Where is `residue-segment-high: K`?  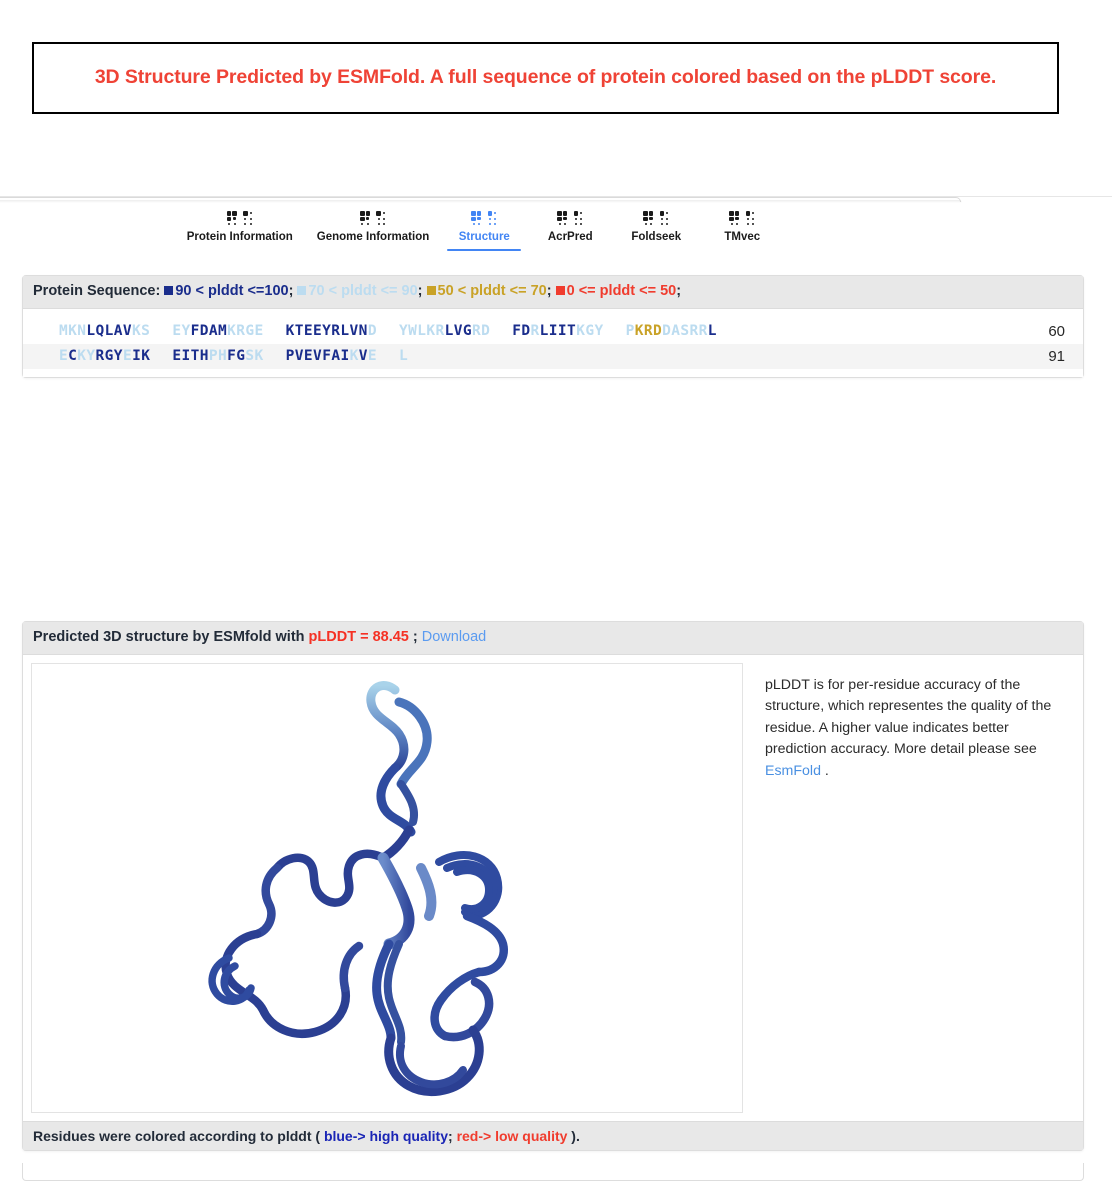 residue-segment-high: K is located at coordinates (354, 356).